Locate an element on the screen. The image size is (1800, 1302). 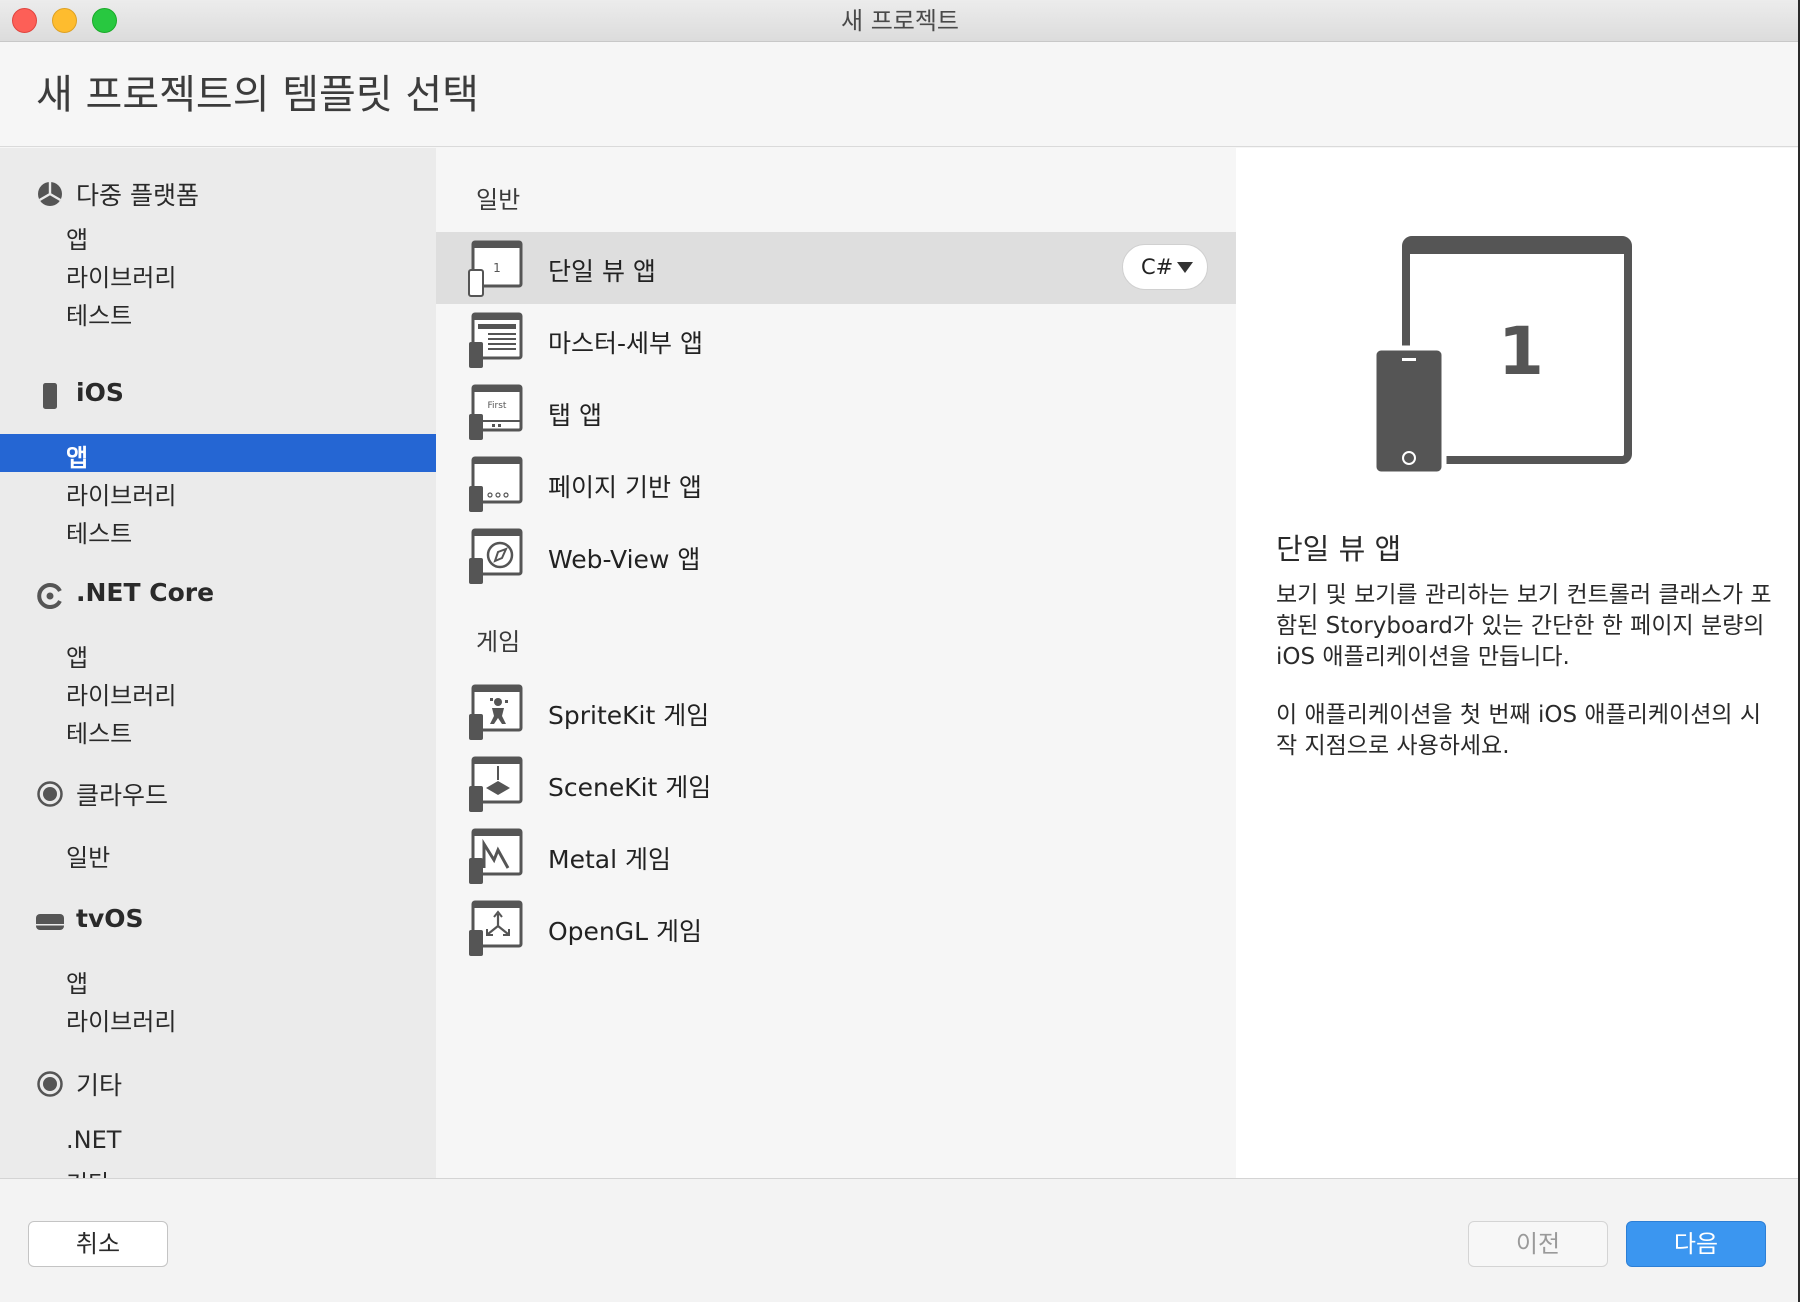
dotnet-core-icon is located at coordinates (49, 596).